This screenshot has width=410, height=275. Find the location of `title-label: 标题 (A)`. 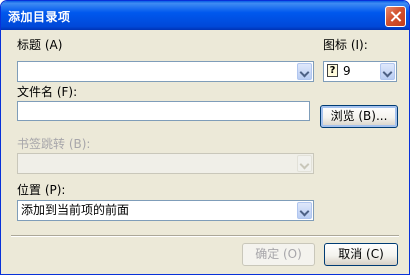

title-label: 标题 (A) is located at coordinates (40, 45).